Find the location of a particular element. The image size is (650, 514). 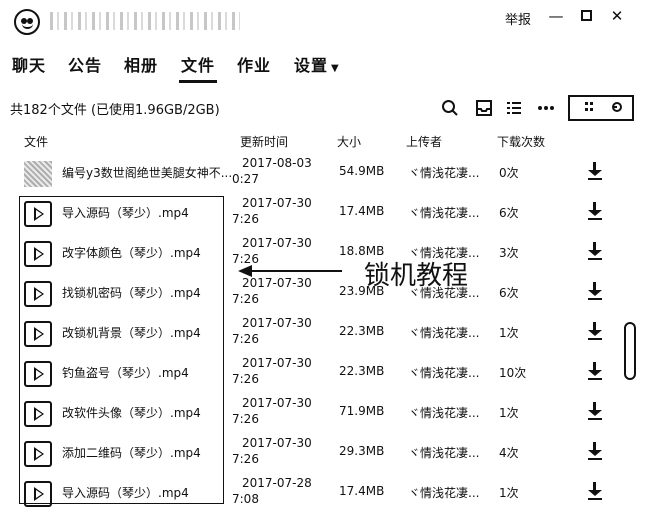

tab-files: 文件 is located at coordinates (198, 67).